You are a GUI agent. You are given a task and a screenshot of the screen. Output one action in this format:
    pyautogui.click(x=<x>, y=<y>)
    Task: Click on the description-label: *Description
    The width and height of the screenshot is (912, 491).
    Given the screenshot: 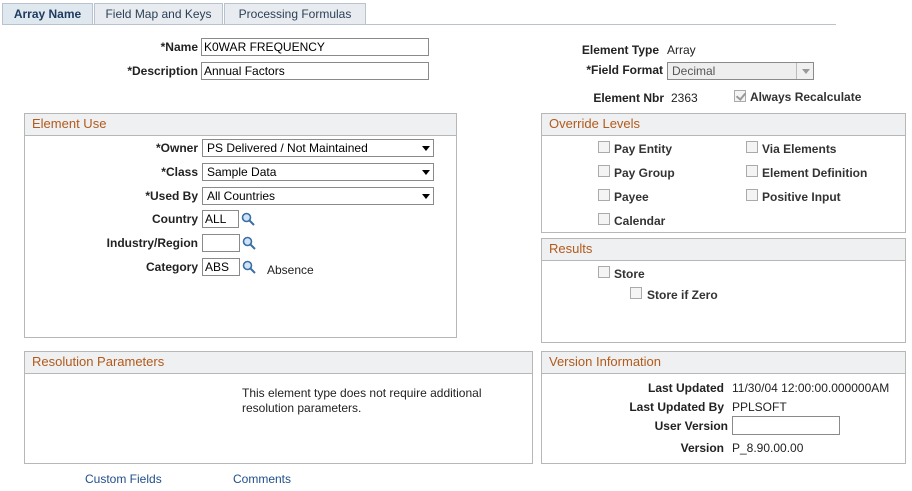 What is the action you would take?
    pyautogui.click(x=162, y=71)
    